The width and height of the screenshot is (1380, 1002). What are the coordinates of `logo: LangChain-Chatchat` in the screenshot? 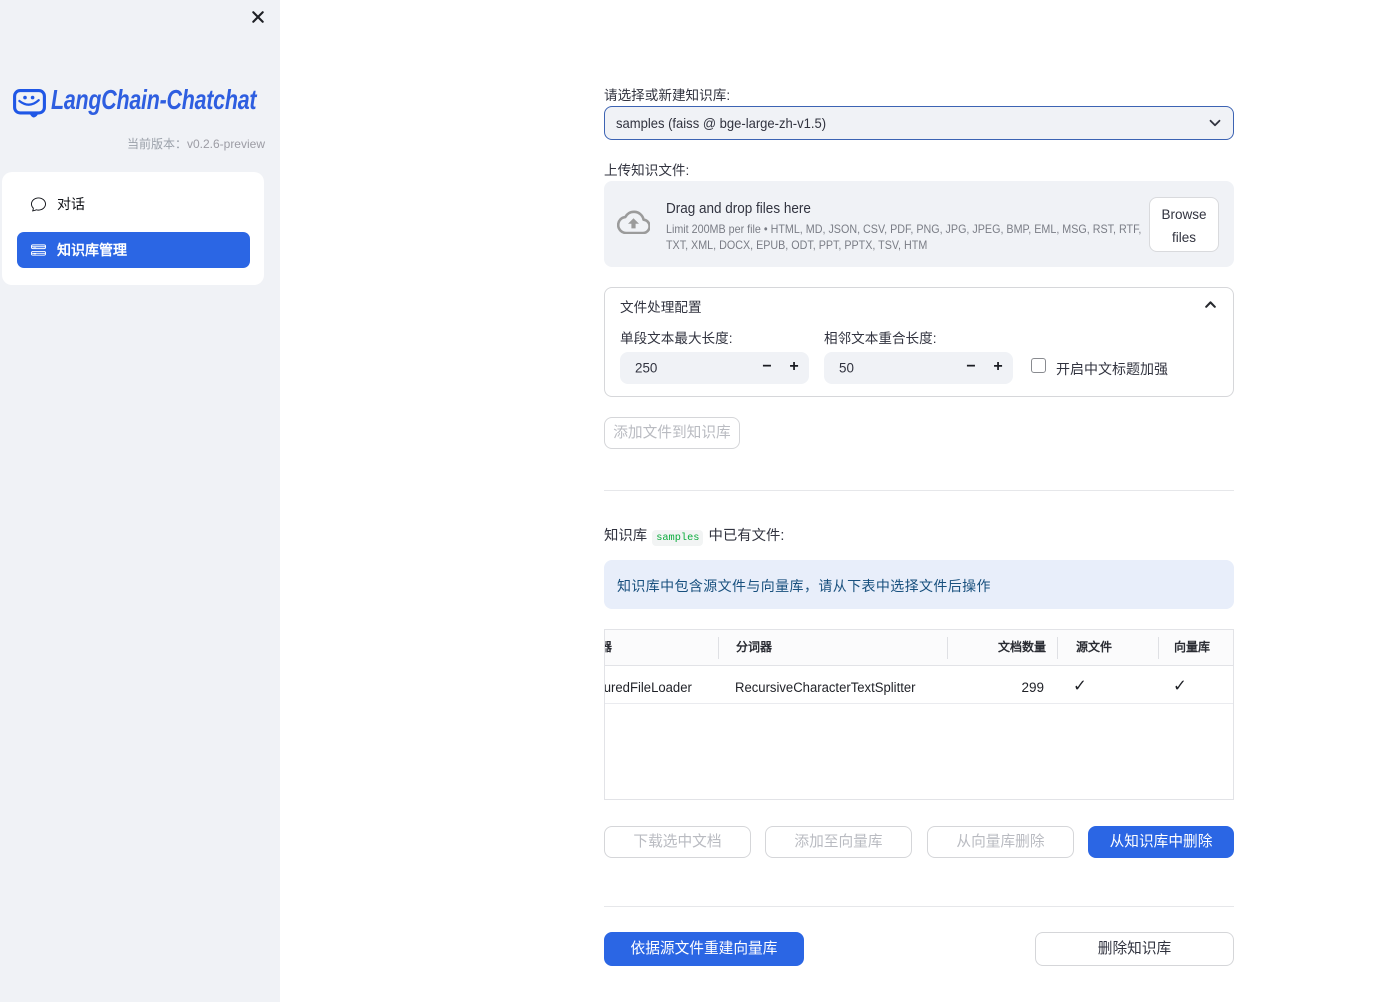 It's located at (140, 102).